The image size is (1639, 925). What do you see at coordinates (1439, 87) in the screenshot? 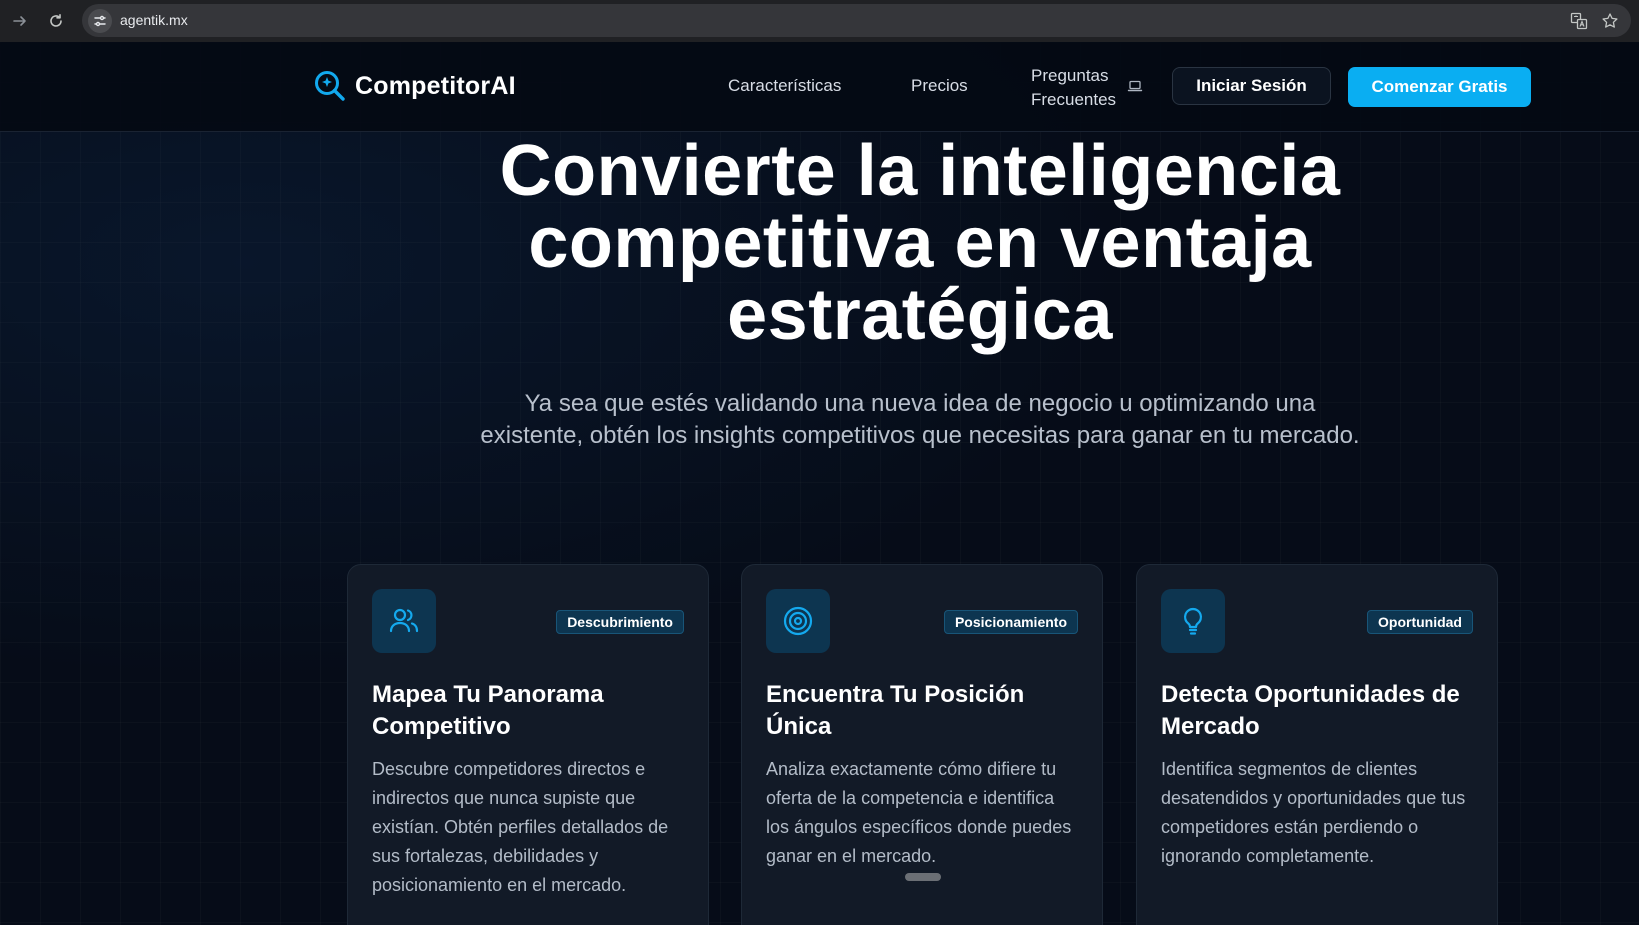
I see `start-free-button: Comenzar Gratis` at bounding box center [1439, 87].